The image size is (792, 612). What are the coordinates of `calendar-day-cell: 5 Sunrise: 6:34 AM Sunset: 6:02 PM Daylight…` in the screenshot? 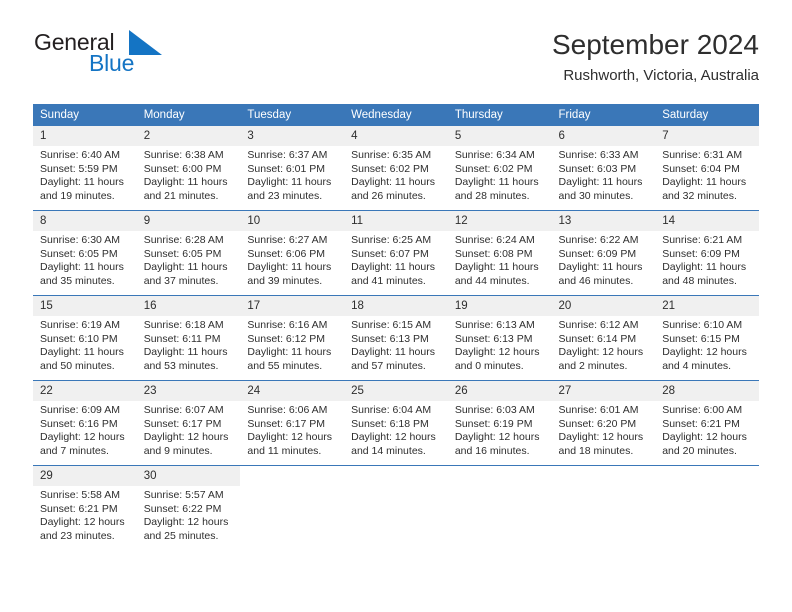 It's located at (499, 168).